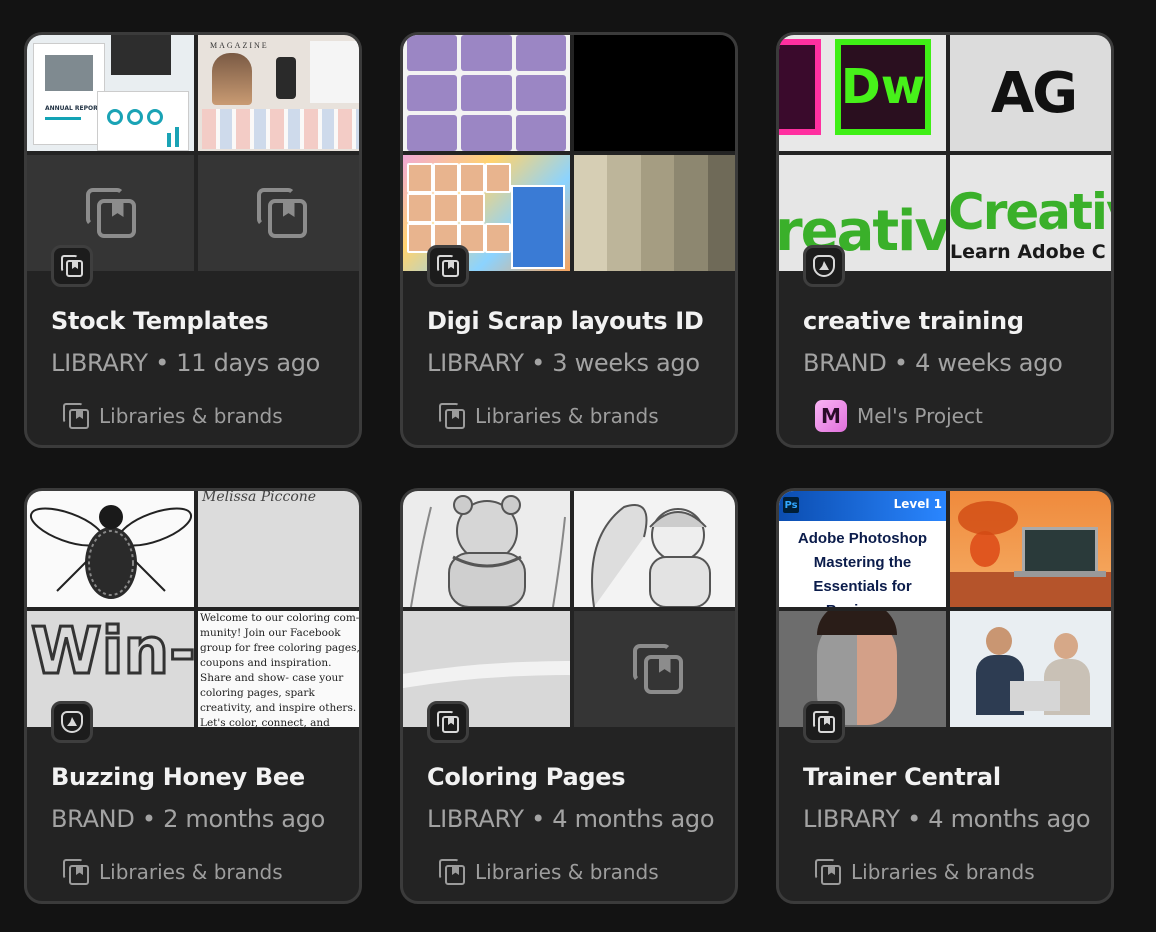 The image size is (1156, 932). What do you see at coordinates (902, 777) in the screenshot?
I see `card-title: Trainer Central` at bounding box center [902, 777].